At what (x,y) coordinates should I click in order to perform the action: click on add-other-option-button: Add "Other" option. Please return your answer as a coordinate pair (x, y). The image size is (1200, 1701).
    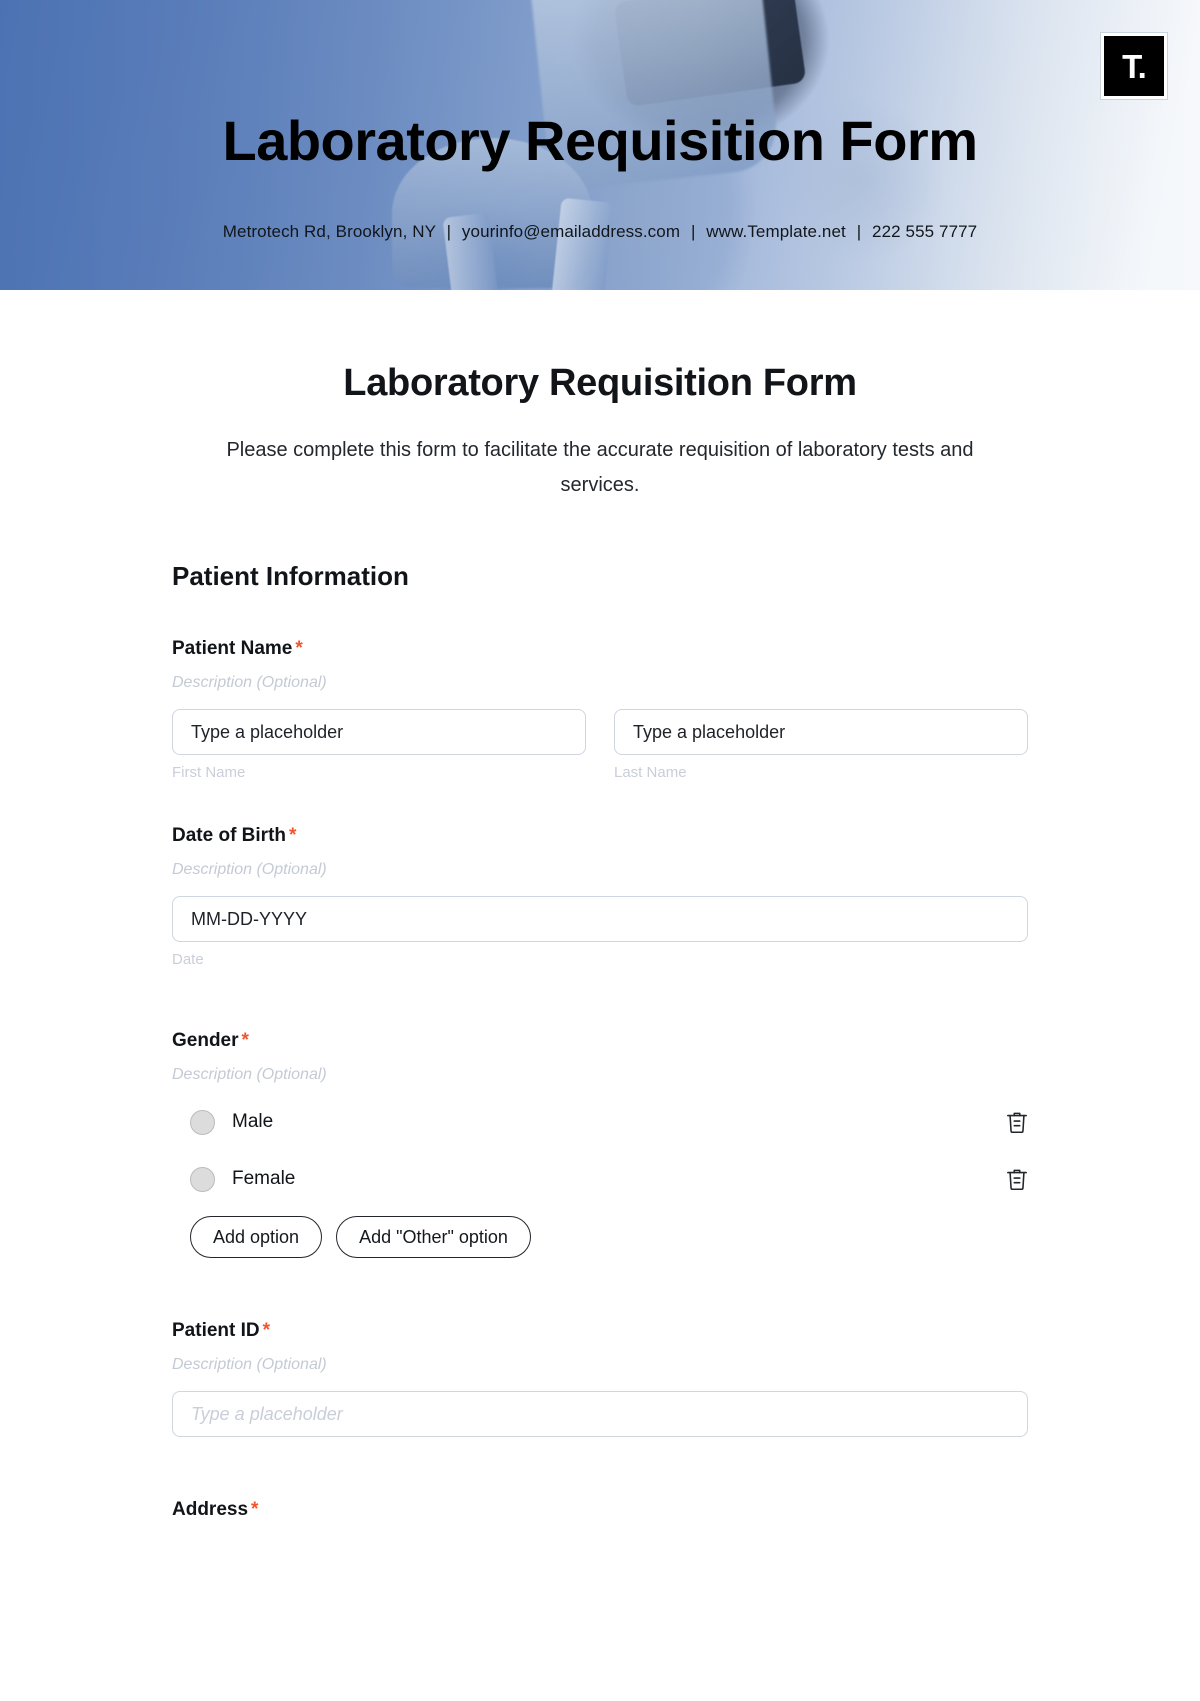
    Looking at the image, I should click on (433, 1237).